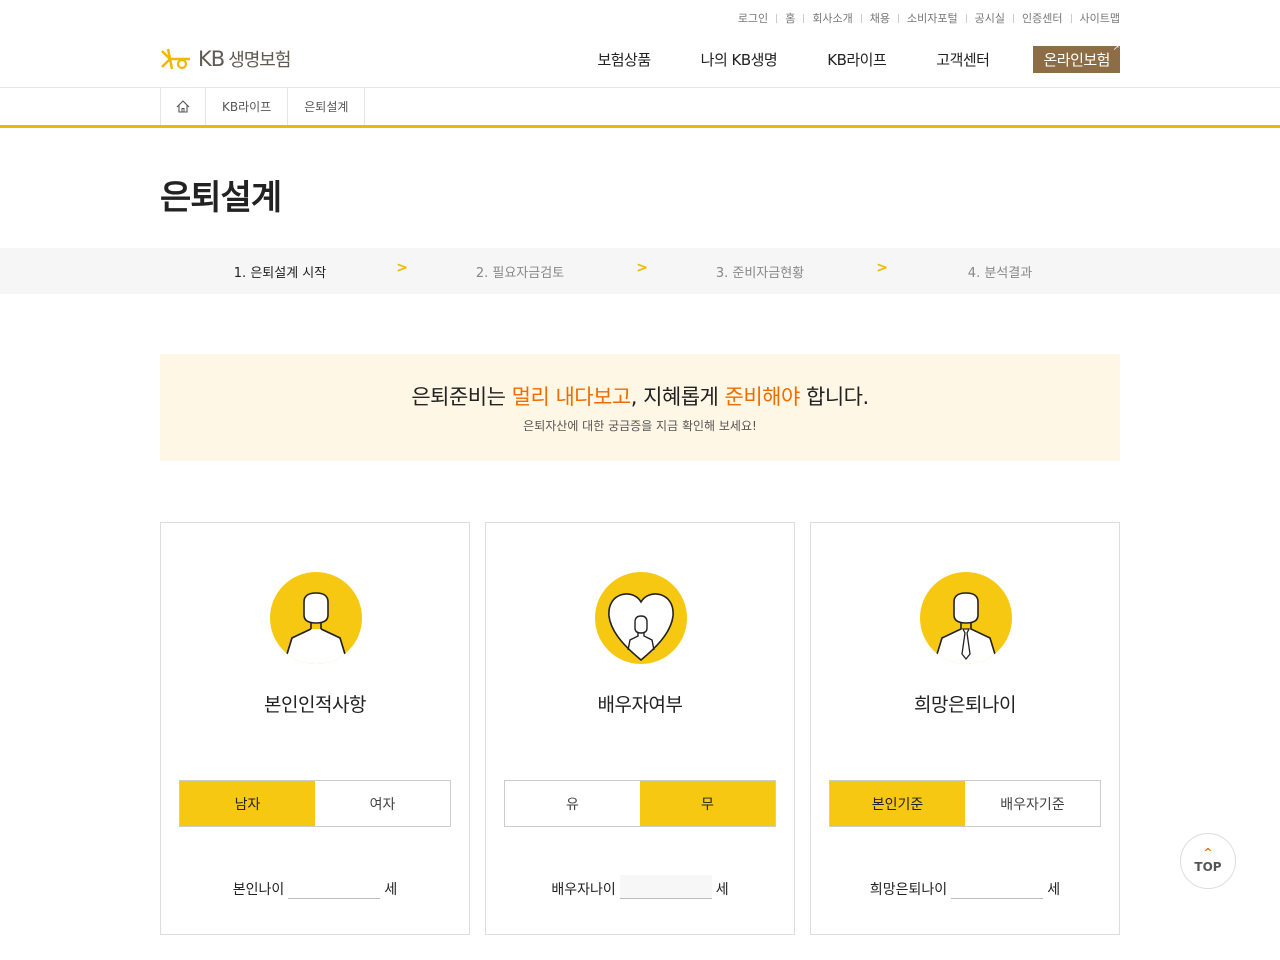 Image resolution: width=1280 pixels, height=960 pixels. Describe the element at coordinates (316, 618) in the screenshot. I see `person-icon` at that location.